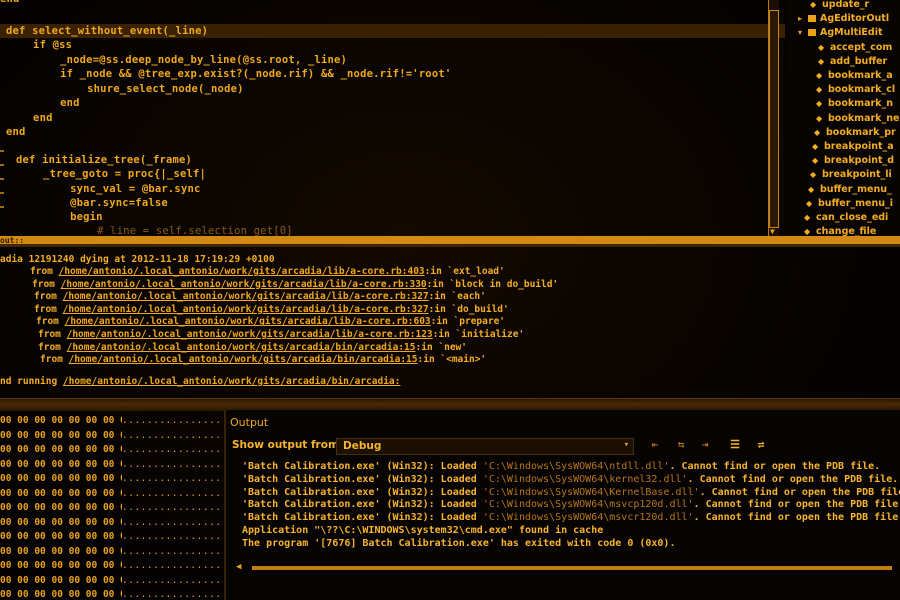  I want to click on log-segment: . Cannot find or open the PDB file., so click(799, 492).